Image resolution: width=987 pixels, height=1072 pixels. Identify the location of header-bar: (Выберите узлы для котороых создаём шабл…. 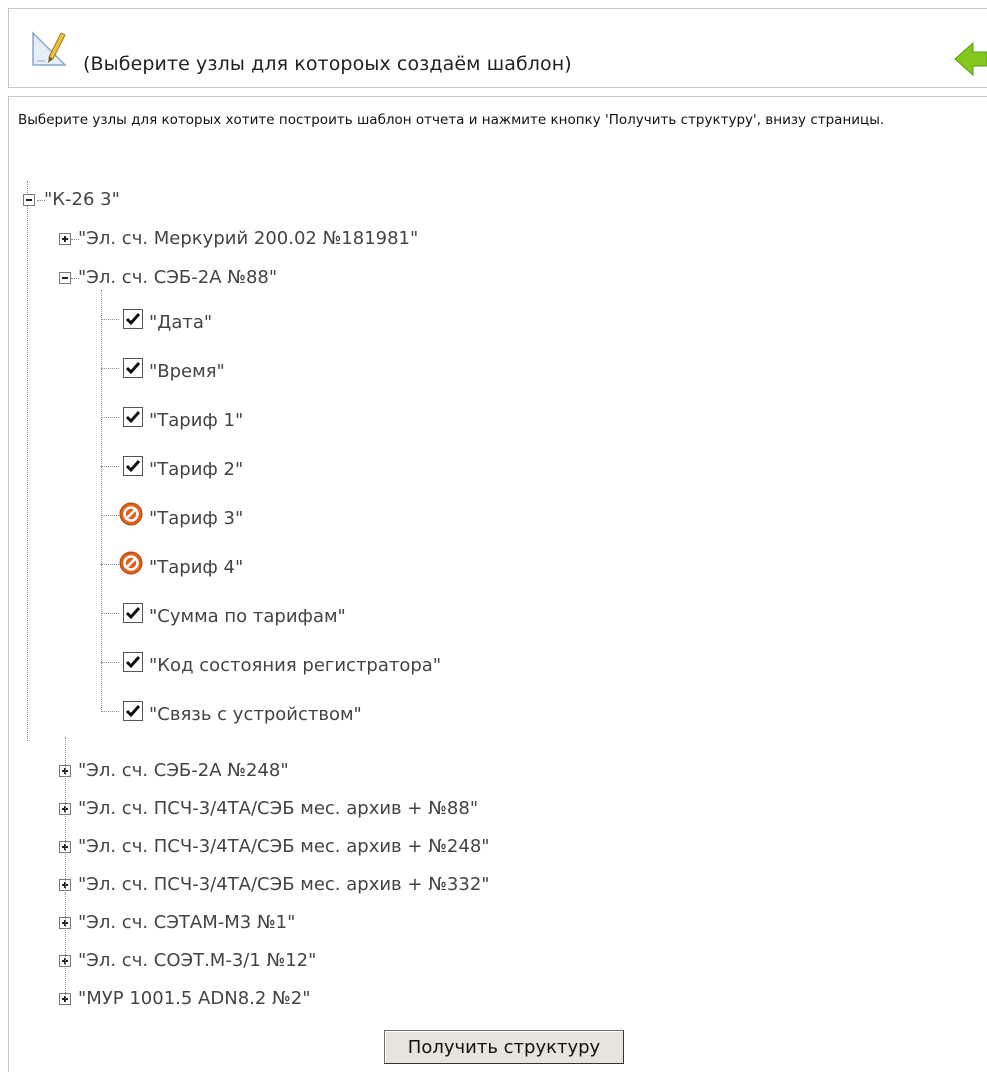
(497, 48).